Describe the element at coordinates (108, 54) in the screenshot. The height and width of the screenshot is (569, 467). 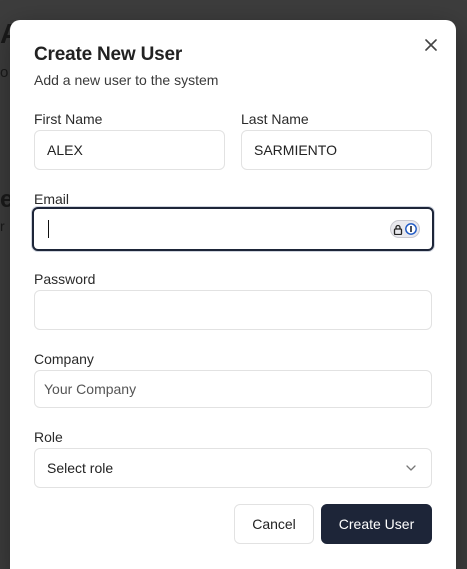
I see `dialog-title: Create New User` at that location.